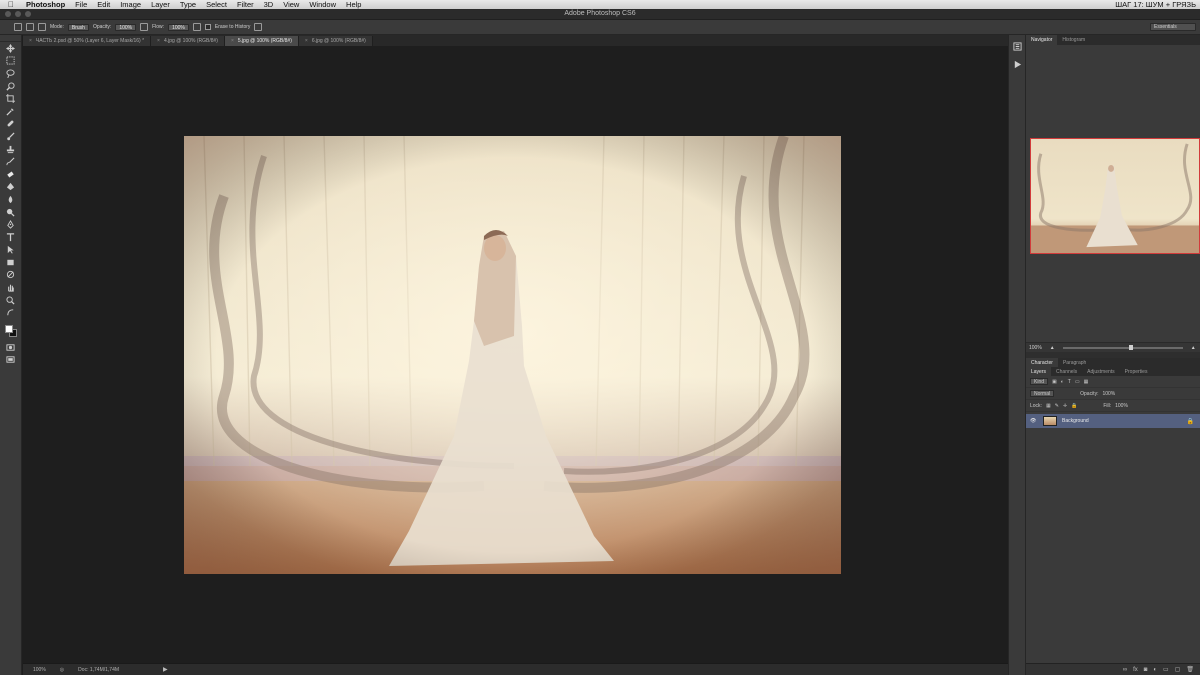 This screenshot has width=1200, height=675. I want to click on brush-tool-icon, so click(10, 136).